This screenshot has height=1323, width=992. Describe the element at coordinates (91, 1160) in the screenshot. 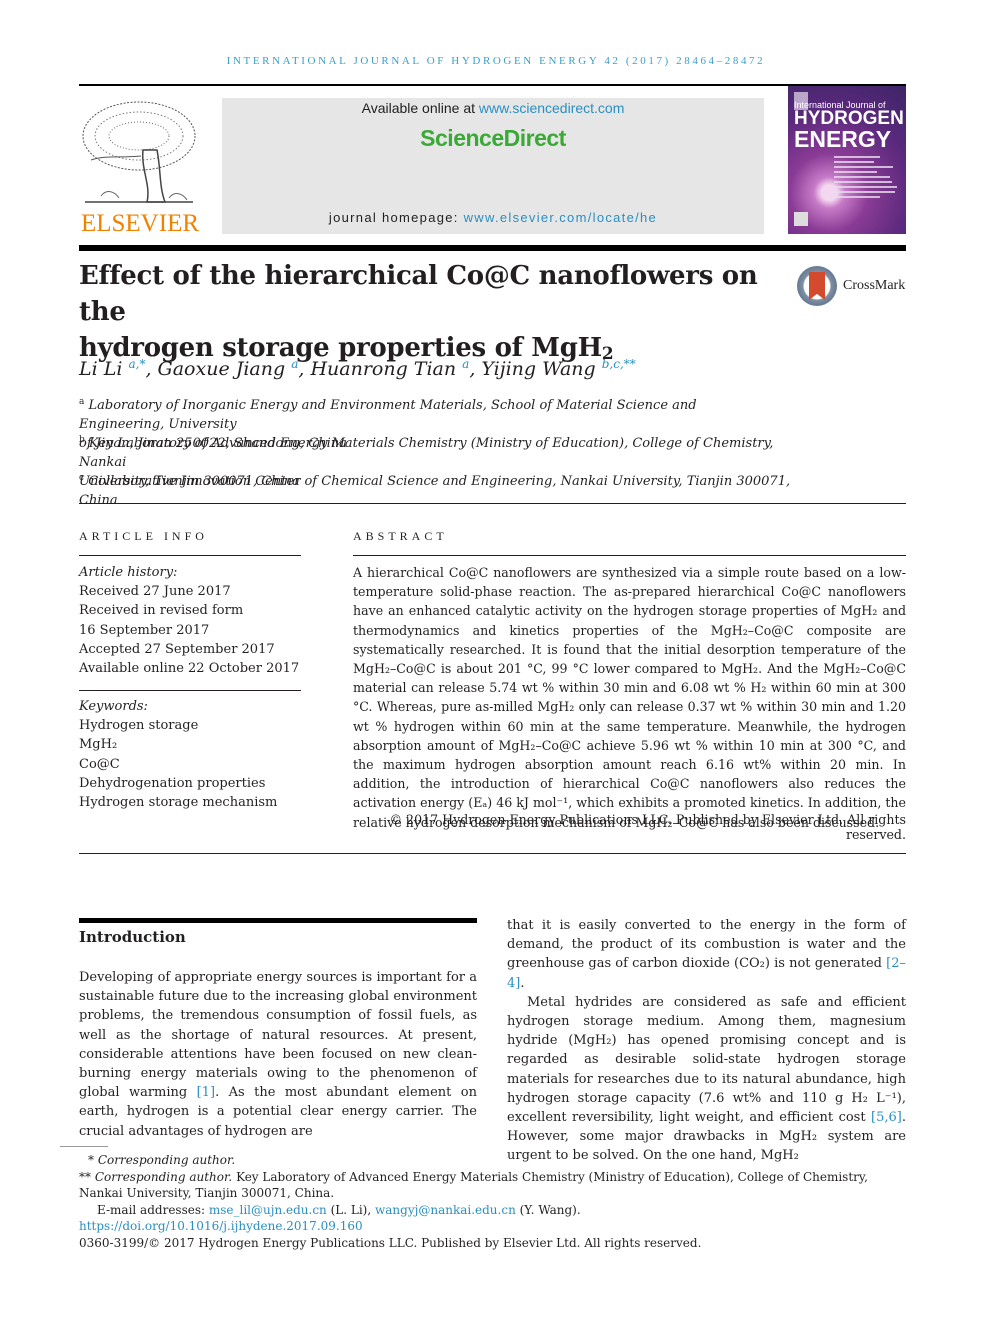

I see `footnote-mark: *` at that location.